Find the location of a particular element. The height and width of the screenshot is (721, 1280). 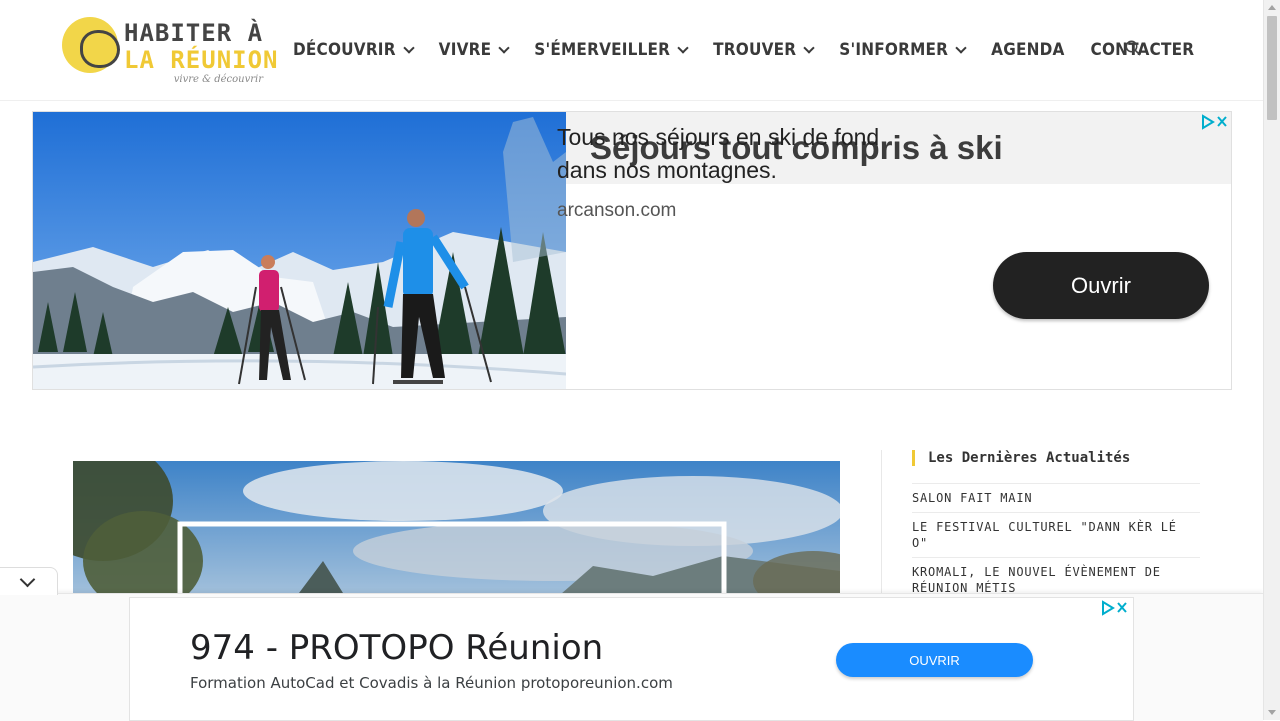

logo-text-line2: LA RÉUNION is located at coordinates (201, 60).